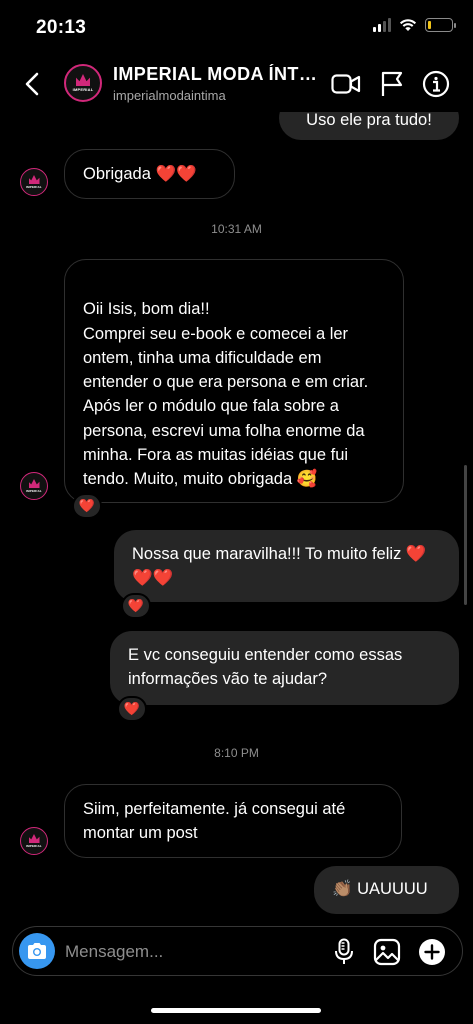 The width and height of the screenshot is (473, 1024). I want to click on status-time: 20:13, so click(61, 27).